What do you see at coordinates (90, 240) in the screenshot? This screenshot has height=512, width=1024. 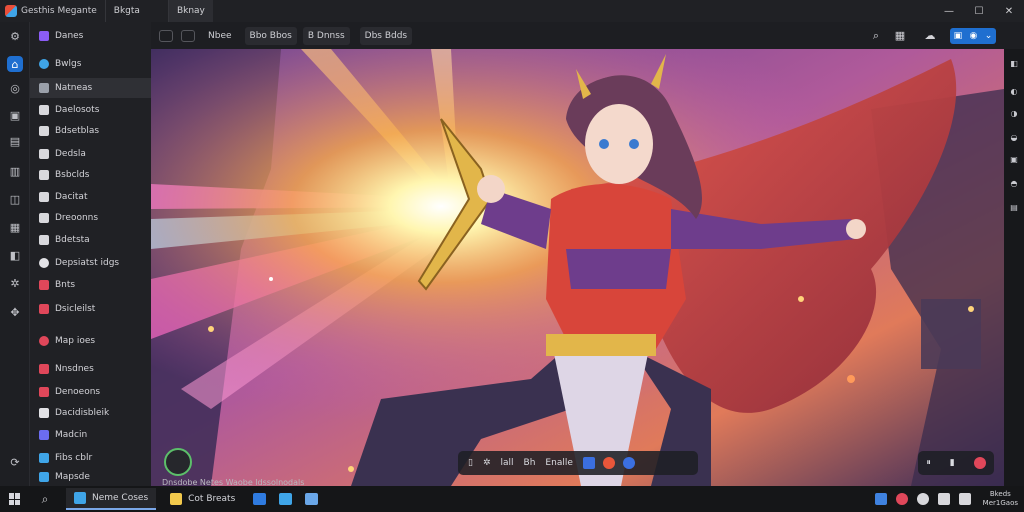 I see `sidebar-item: Bdetsta` at bounding box center [90, 240].